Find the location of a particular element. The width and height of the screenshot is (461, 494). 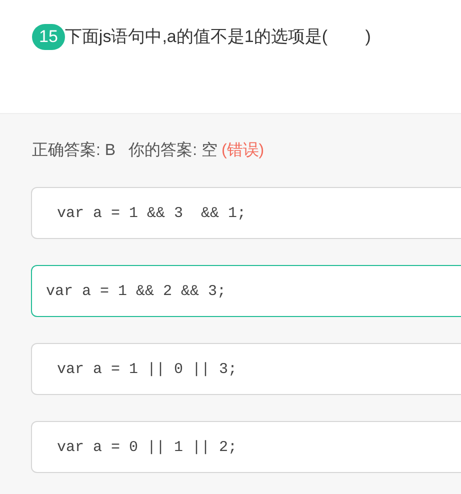

answer-option: var a = 1 && 3 && 1; is located at coordinates (246, 213).